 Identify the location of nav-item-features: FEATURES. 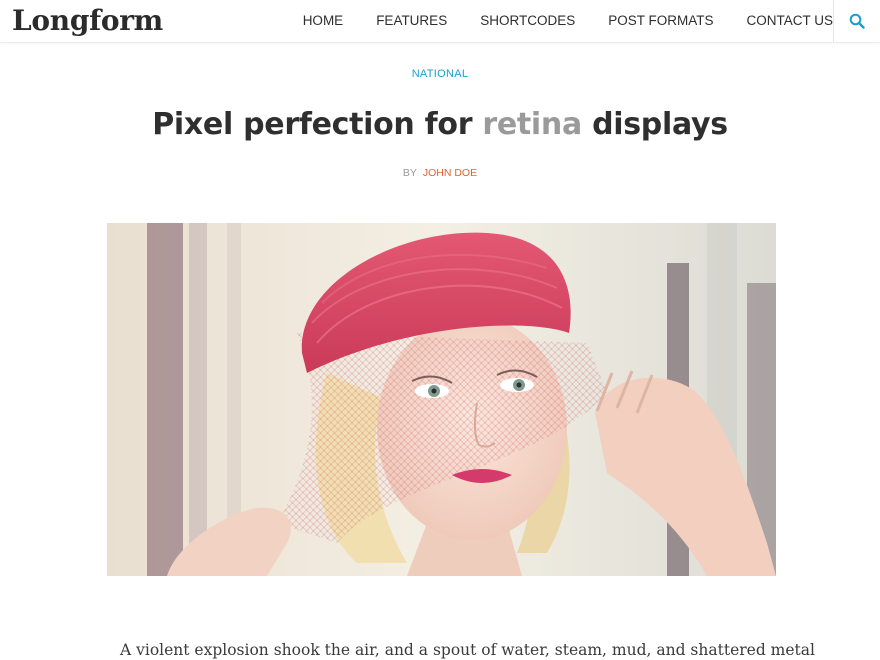
(411, 21).